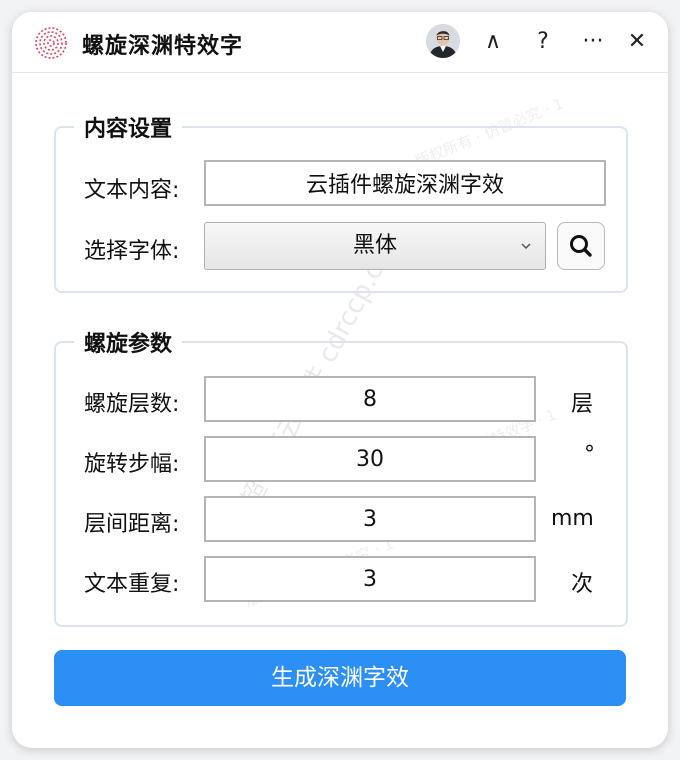 This screenshot has height=760, width=680. Describe the element at coordinates (589, 454) in the screenshot. I see `rotation-step-unit: °` at that location.